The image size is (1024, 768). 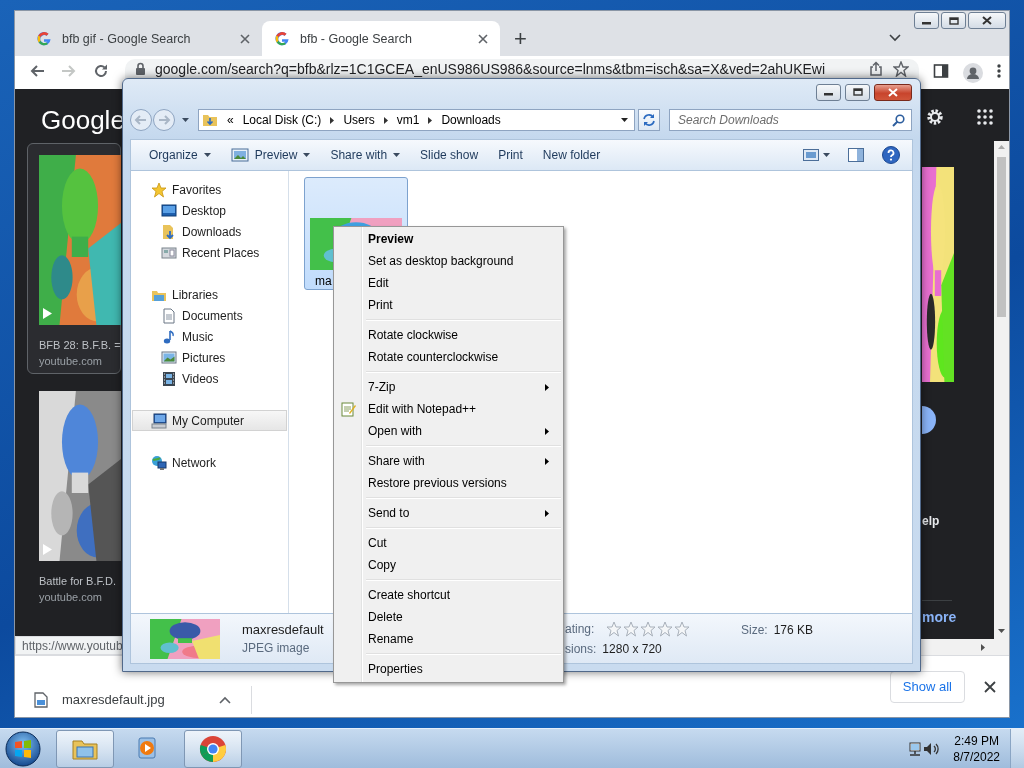 What do you see at coordinates (209, 315) in the screenshot?
I see `nav-item: Documents` at bounding box center [209, 315].